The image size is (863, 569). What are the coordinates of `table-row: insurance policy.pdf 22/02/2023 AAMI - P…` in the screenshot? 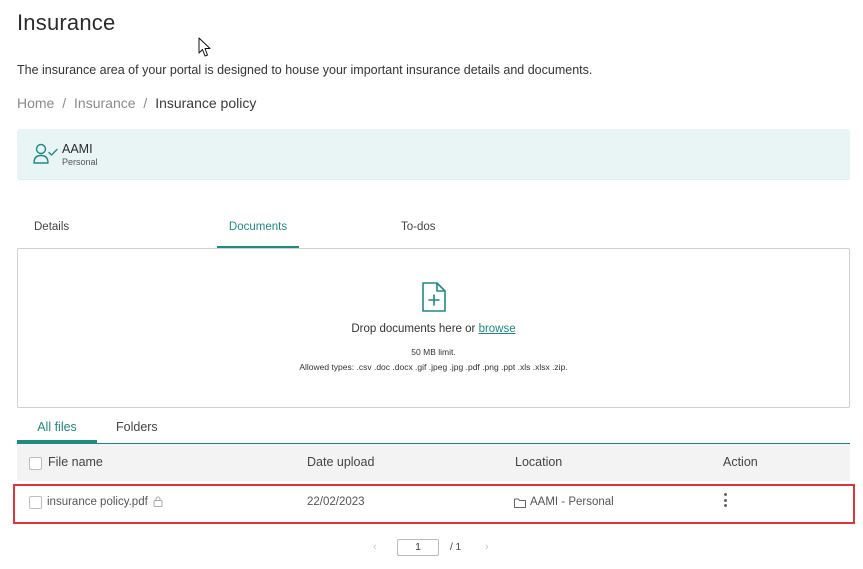 It's located at (433, 504).